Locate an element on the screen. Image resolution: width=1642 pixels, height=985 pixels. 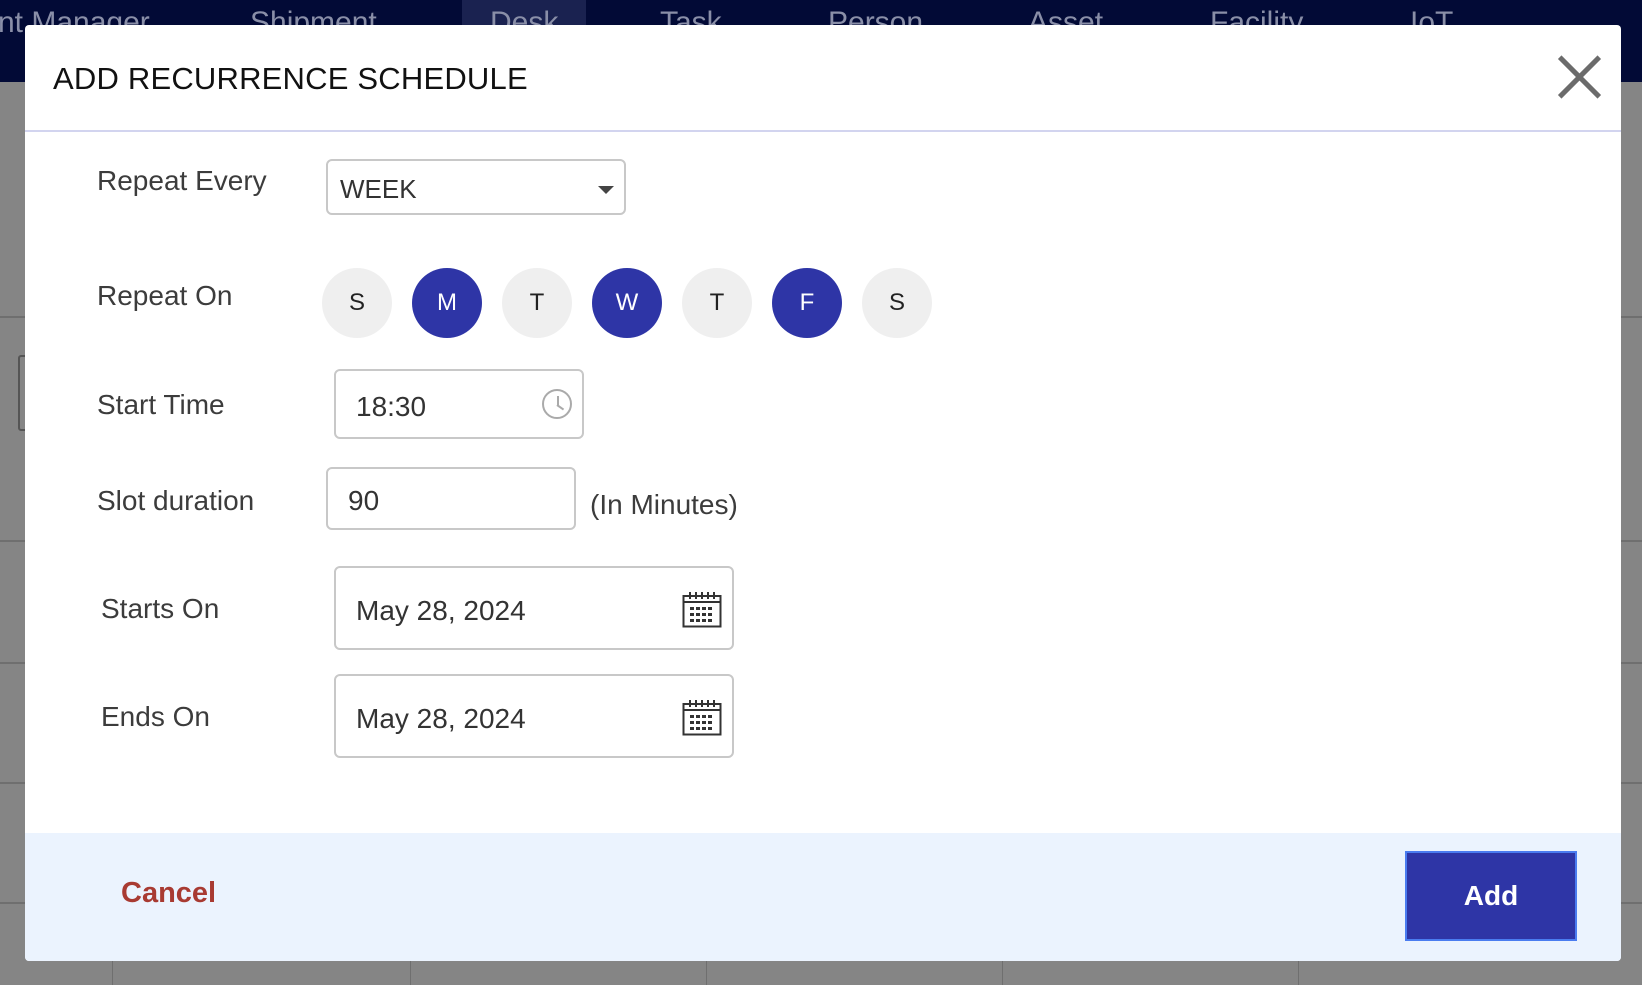
slot-duration-unit: (In Minutes) is located at coordinates (664, 504).